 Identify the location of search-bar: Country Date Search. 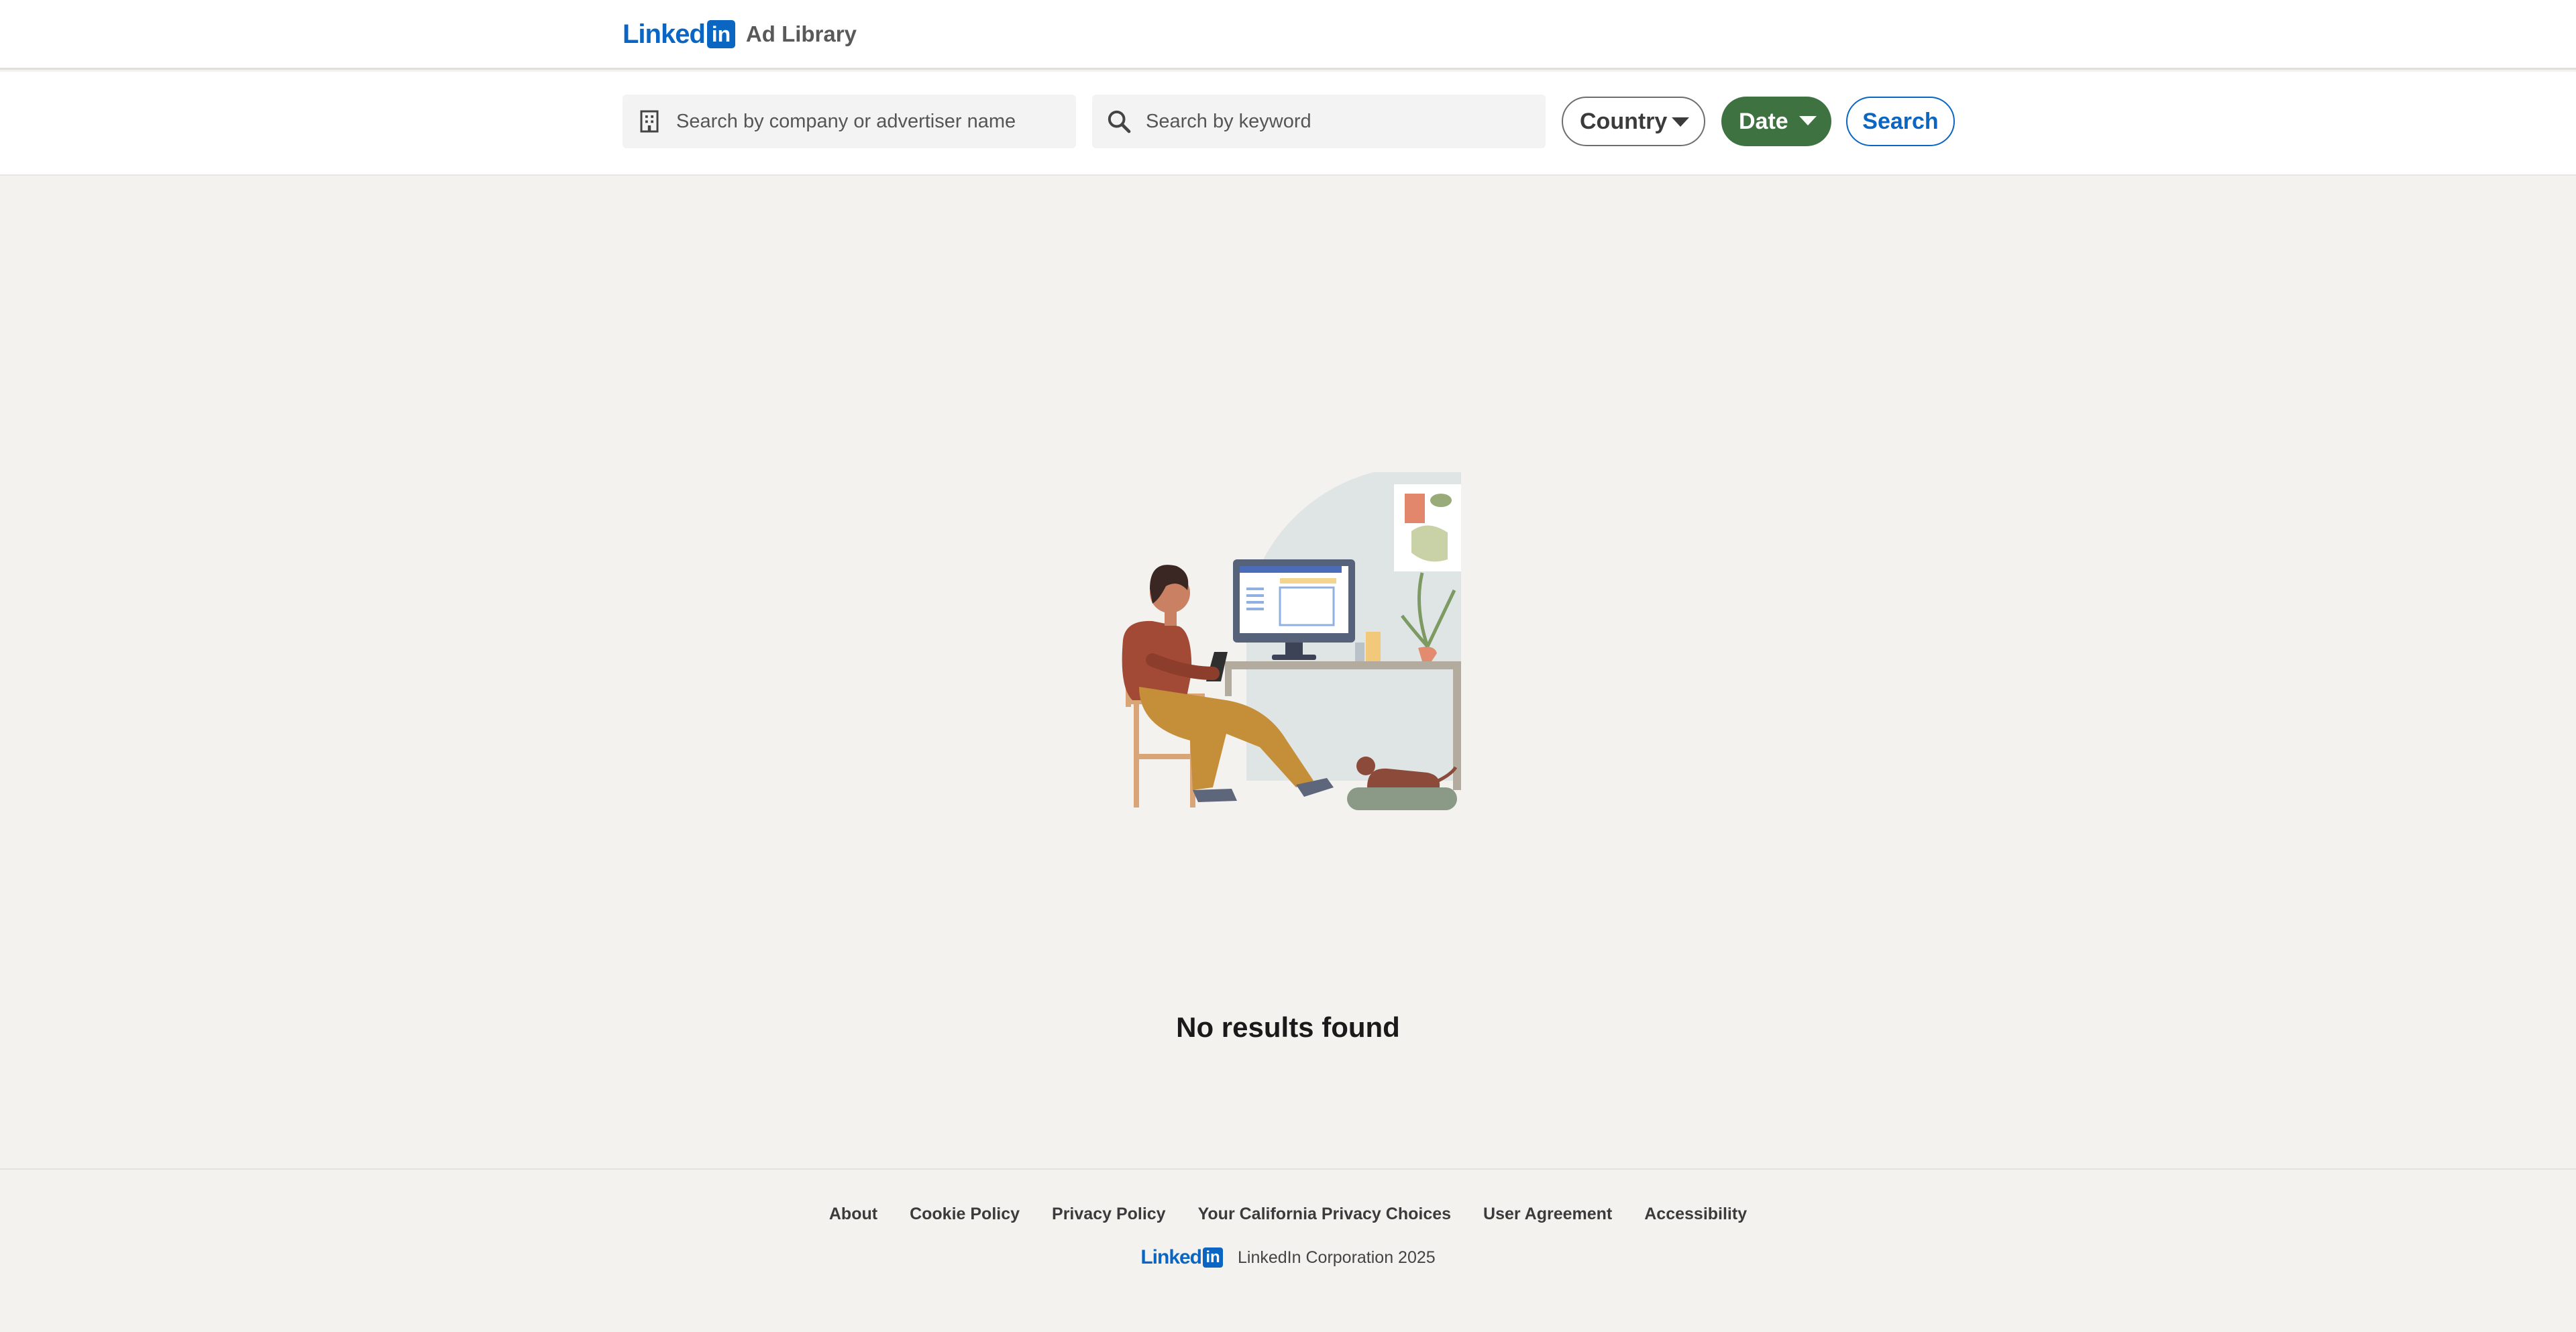
(1288, 124).